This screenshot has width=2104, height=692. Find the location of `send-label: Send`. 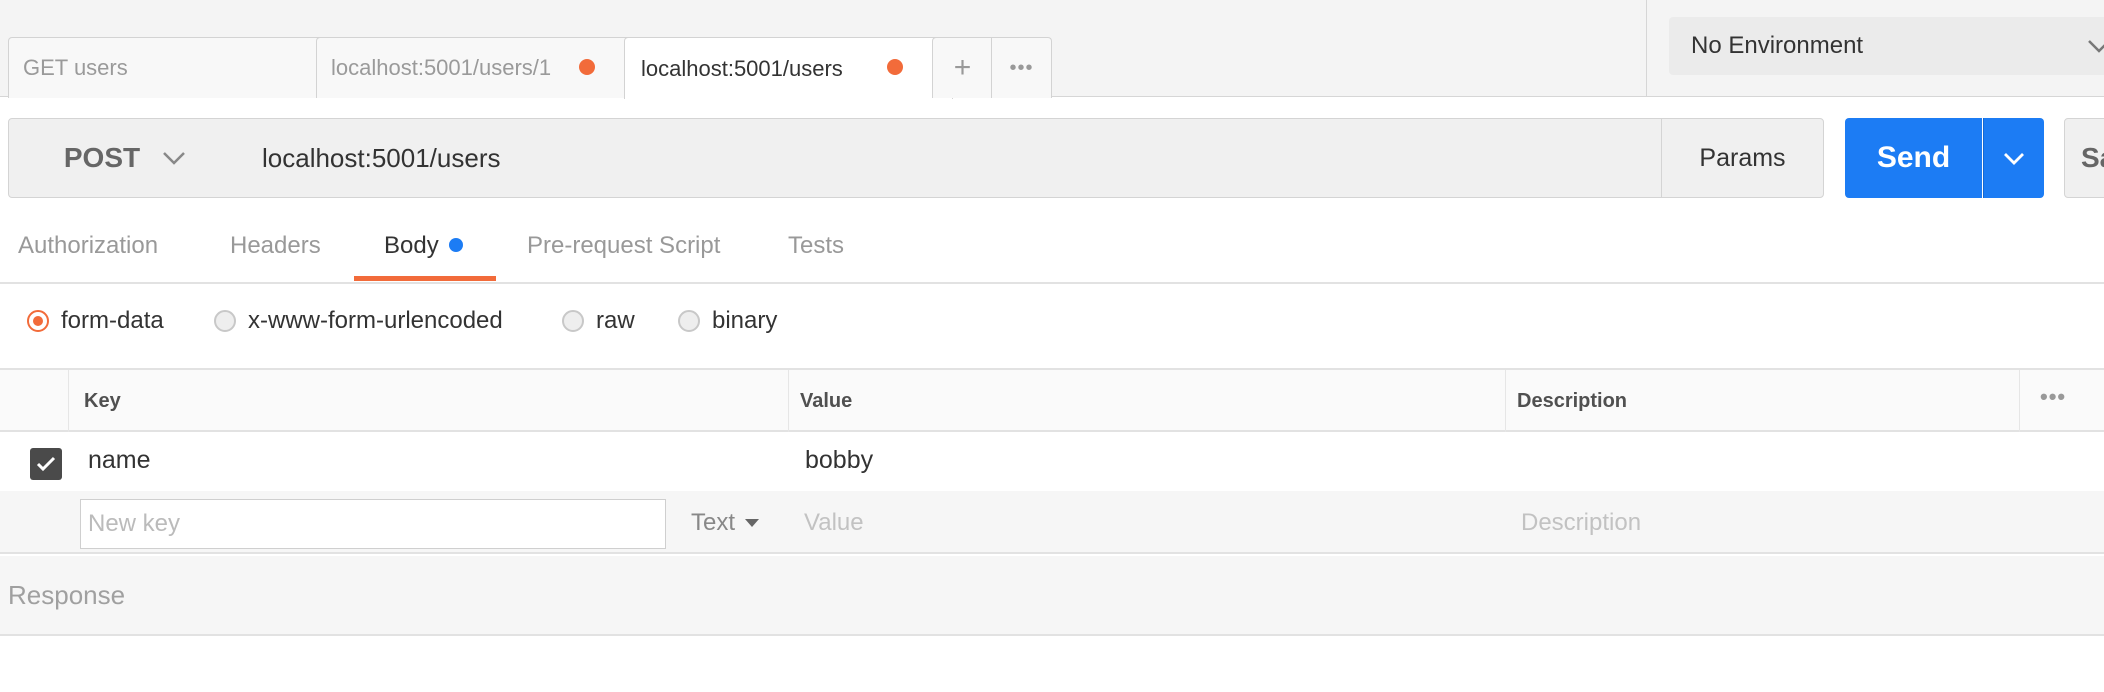

send-label: Send is located at coordinates (1913, 157).